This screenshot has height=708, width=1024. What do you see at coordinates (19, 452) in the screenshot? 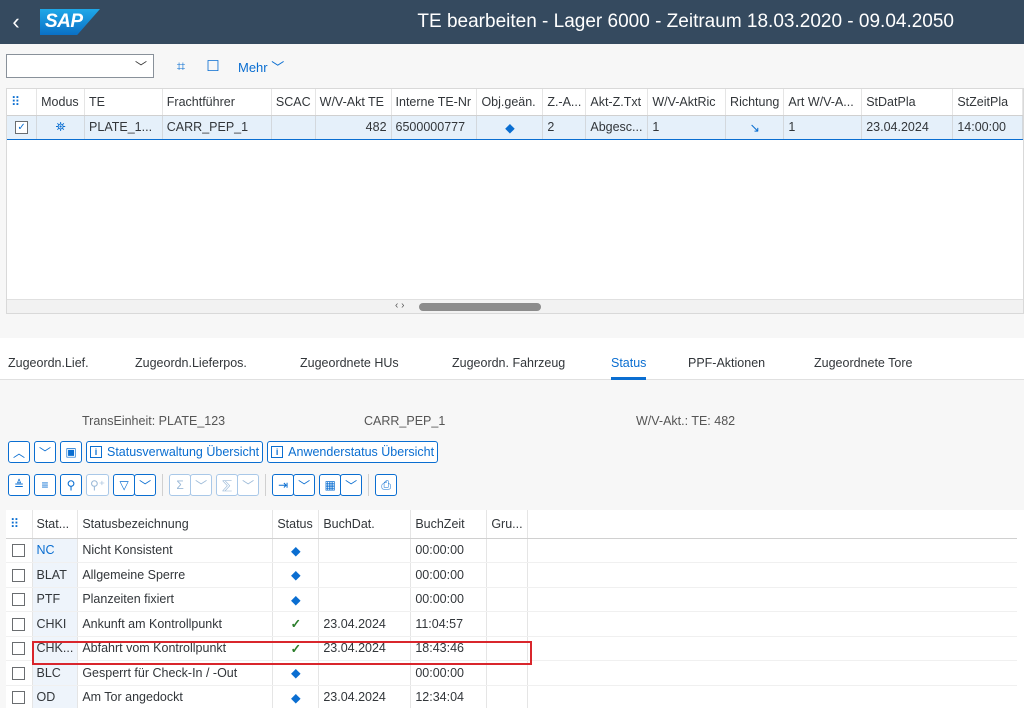
I see `move-up-button: ︿` at bounding box center [19, 452].